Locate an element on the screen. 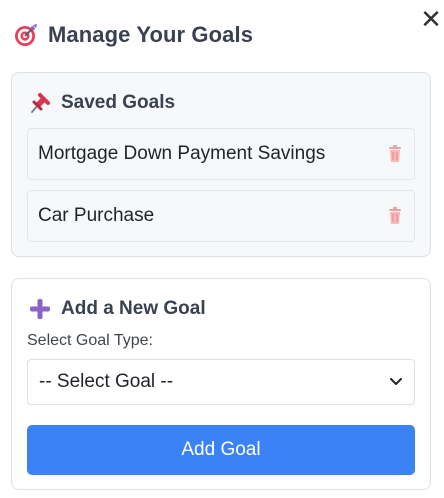  goal-item: Mortgage Down Payment Savings is located at coordinates (221, 154).